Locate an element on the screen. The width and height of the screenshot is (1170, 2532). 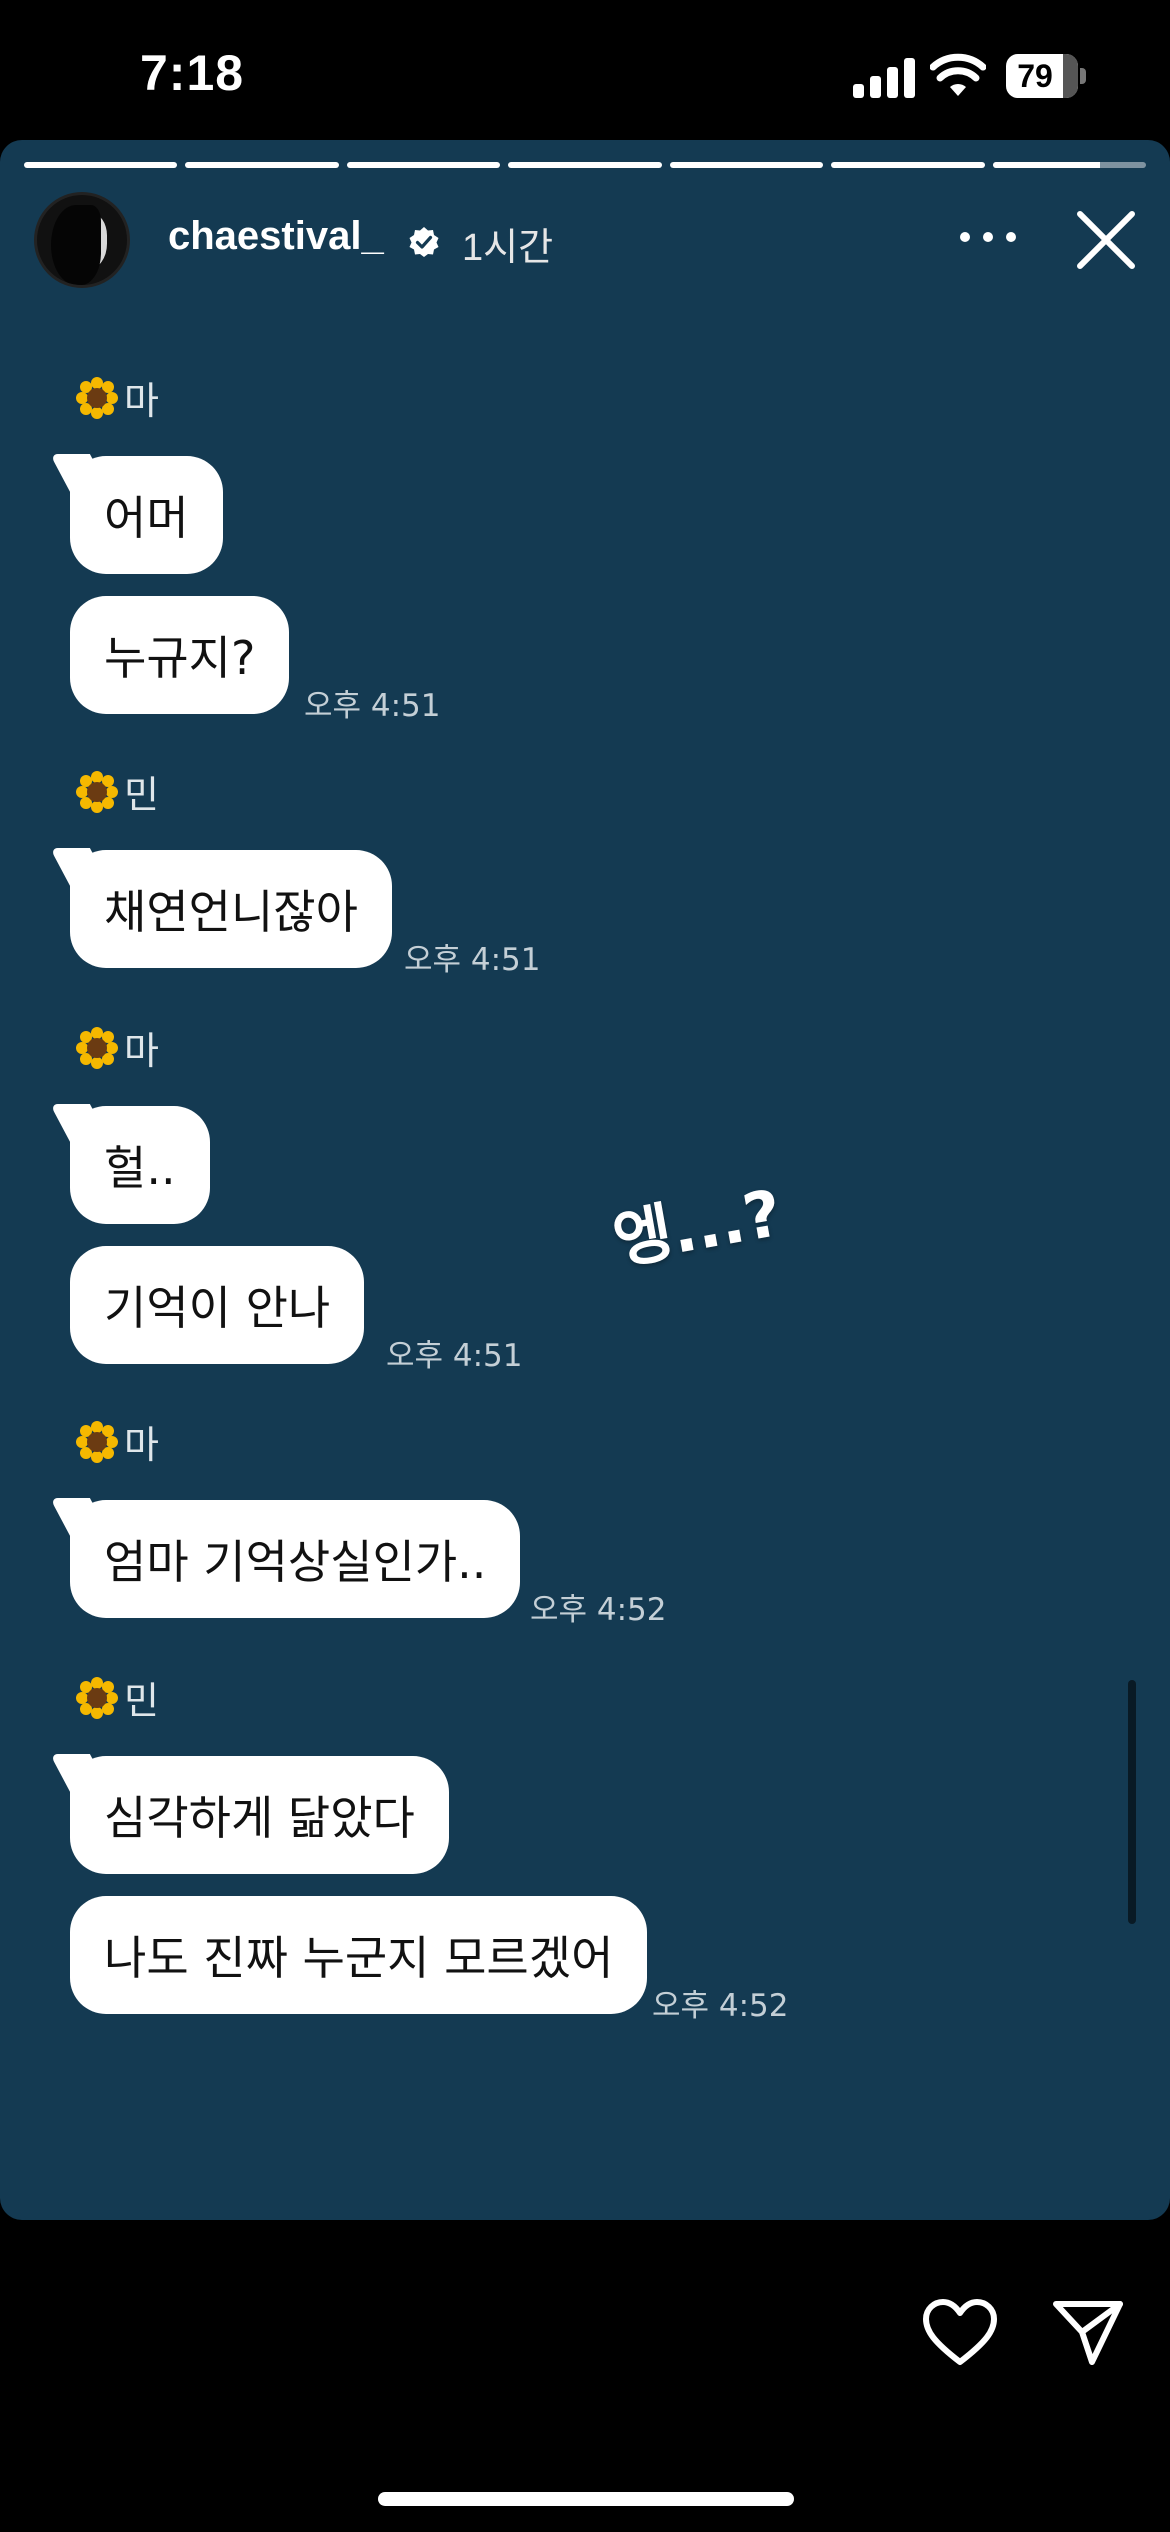
chat-bubble: 심각하게 닮았다 is located at coordinates (259, 1815).